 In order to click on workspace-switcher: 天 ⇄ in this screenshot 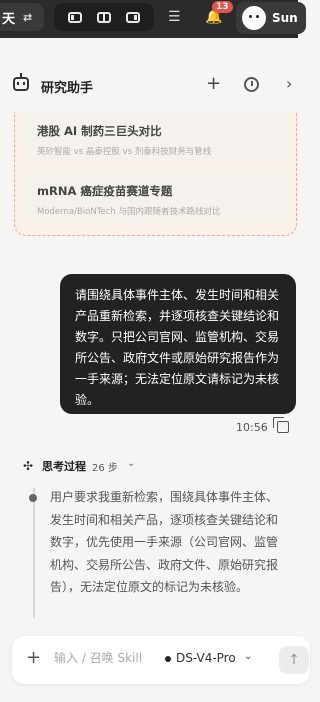, I will do `click(22, 17)`.